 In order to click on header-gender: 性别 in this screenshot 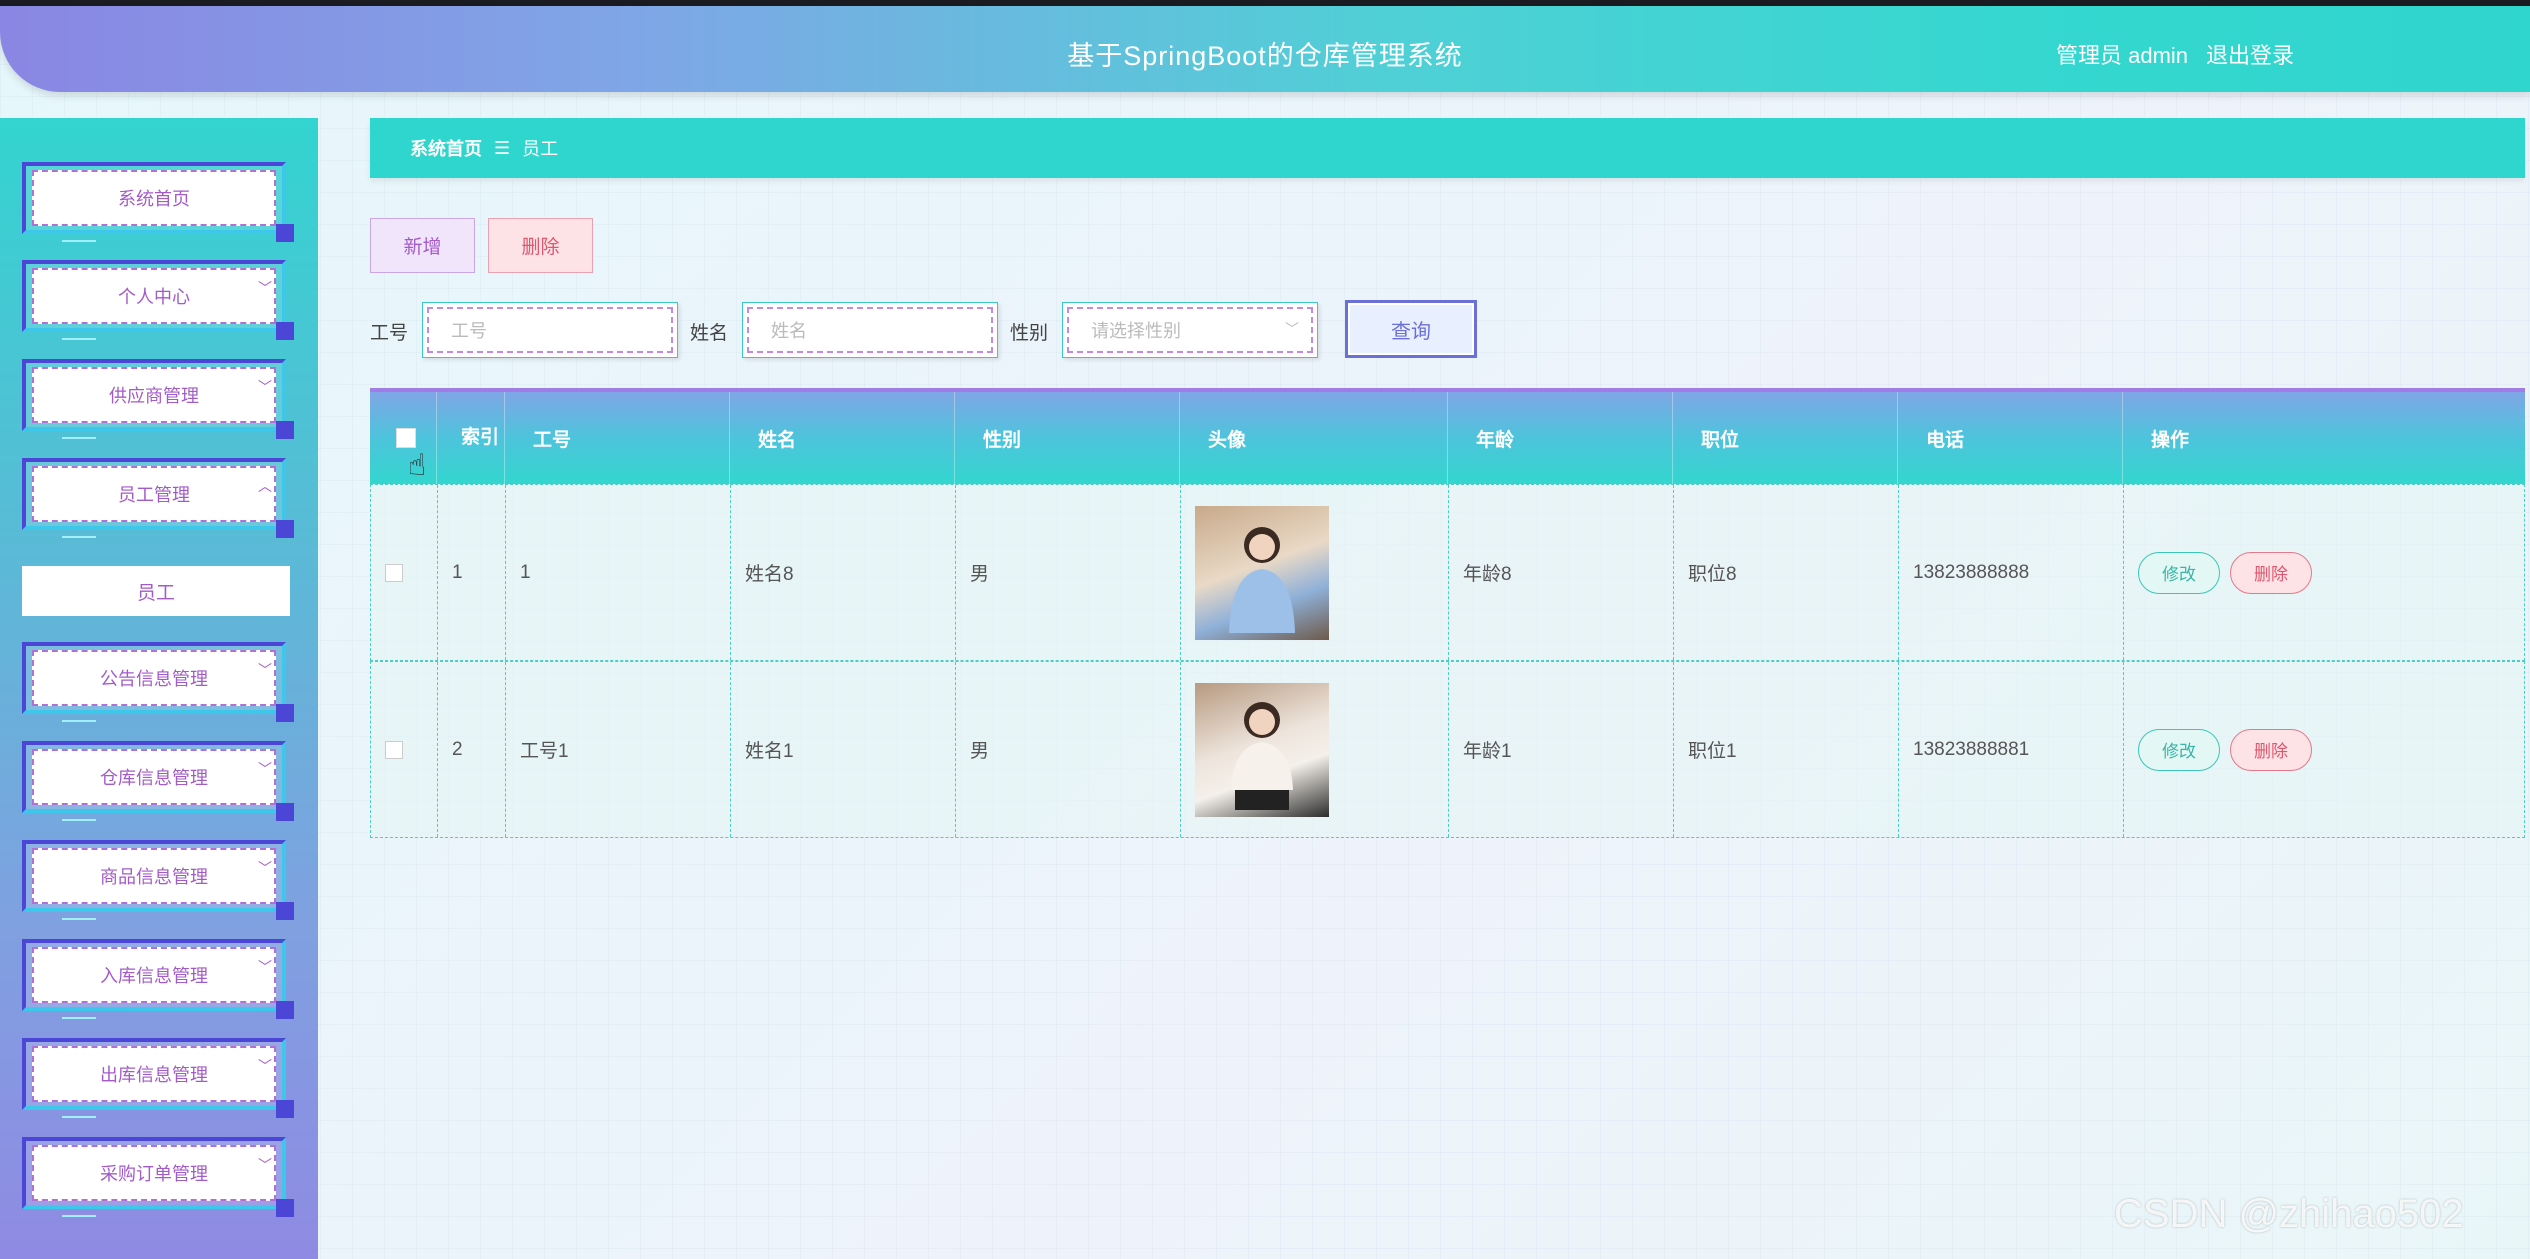, I will do `click(1067, 438)`.